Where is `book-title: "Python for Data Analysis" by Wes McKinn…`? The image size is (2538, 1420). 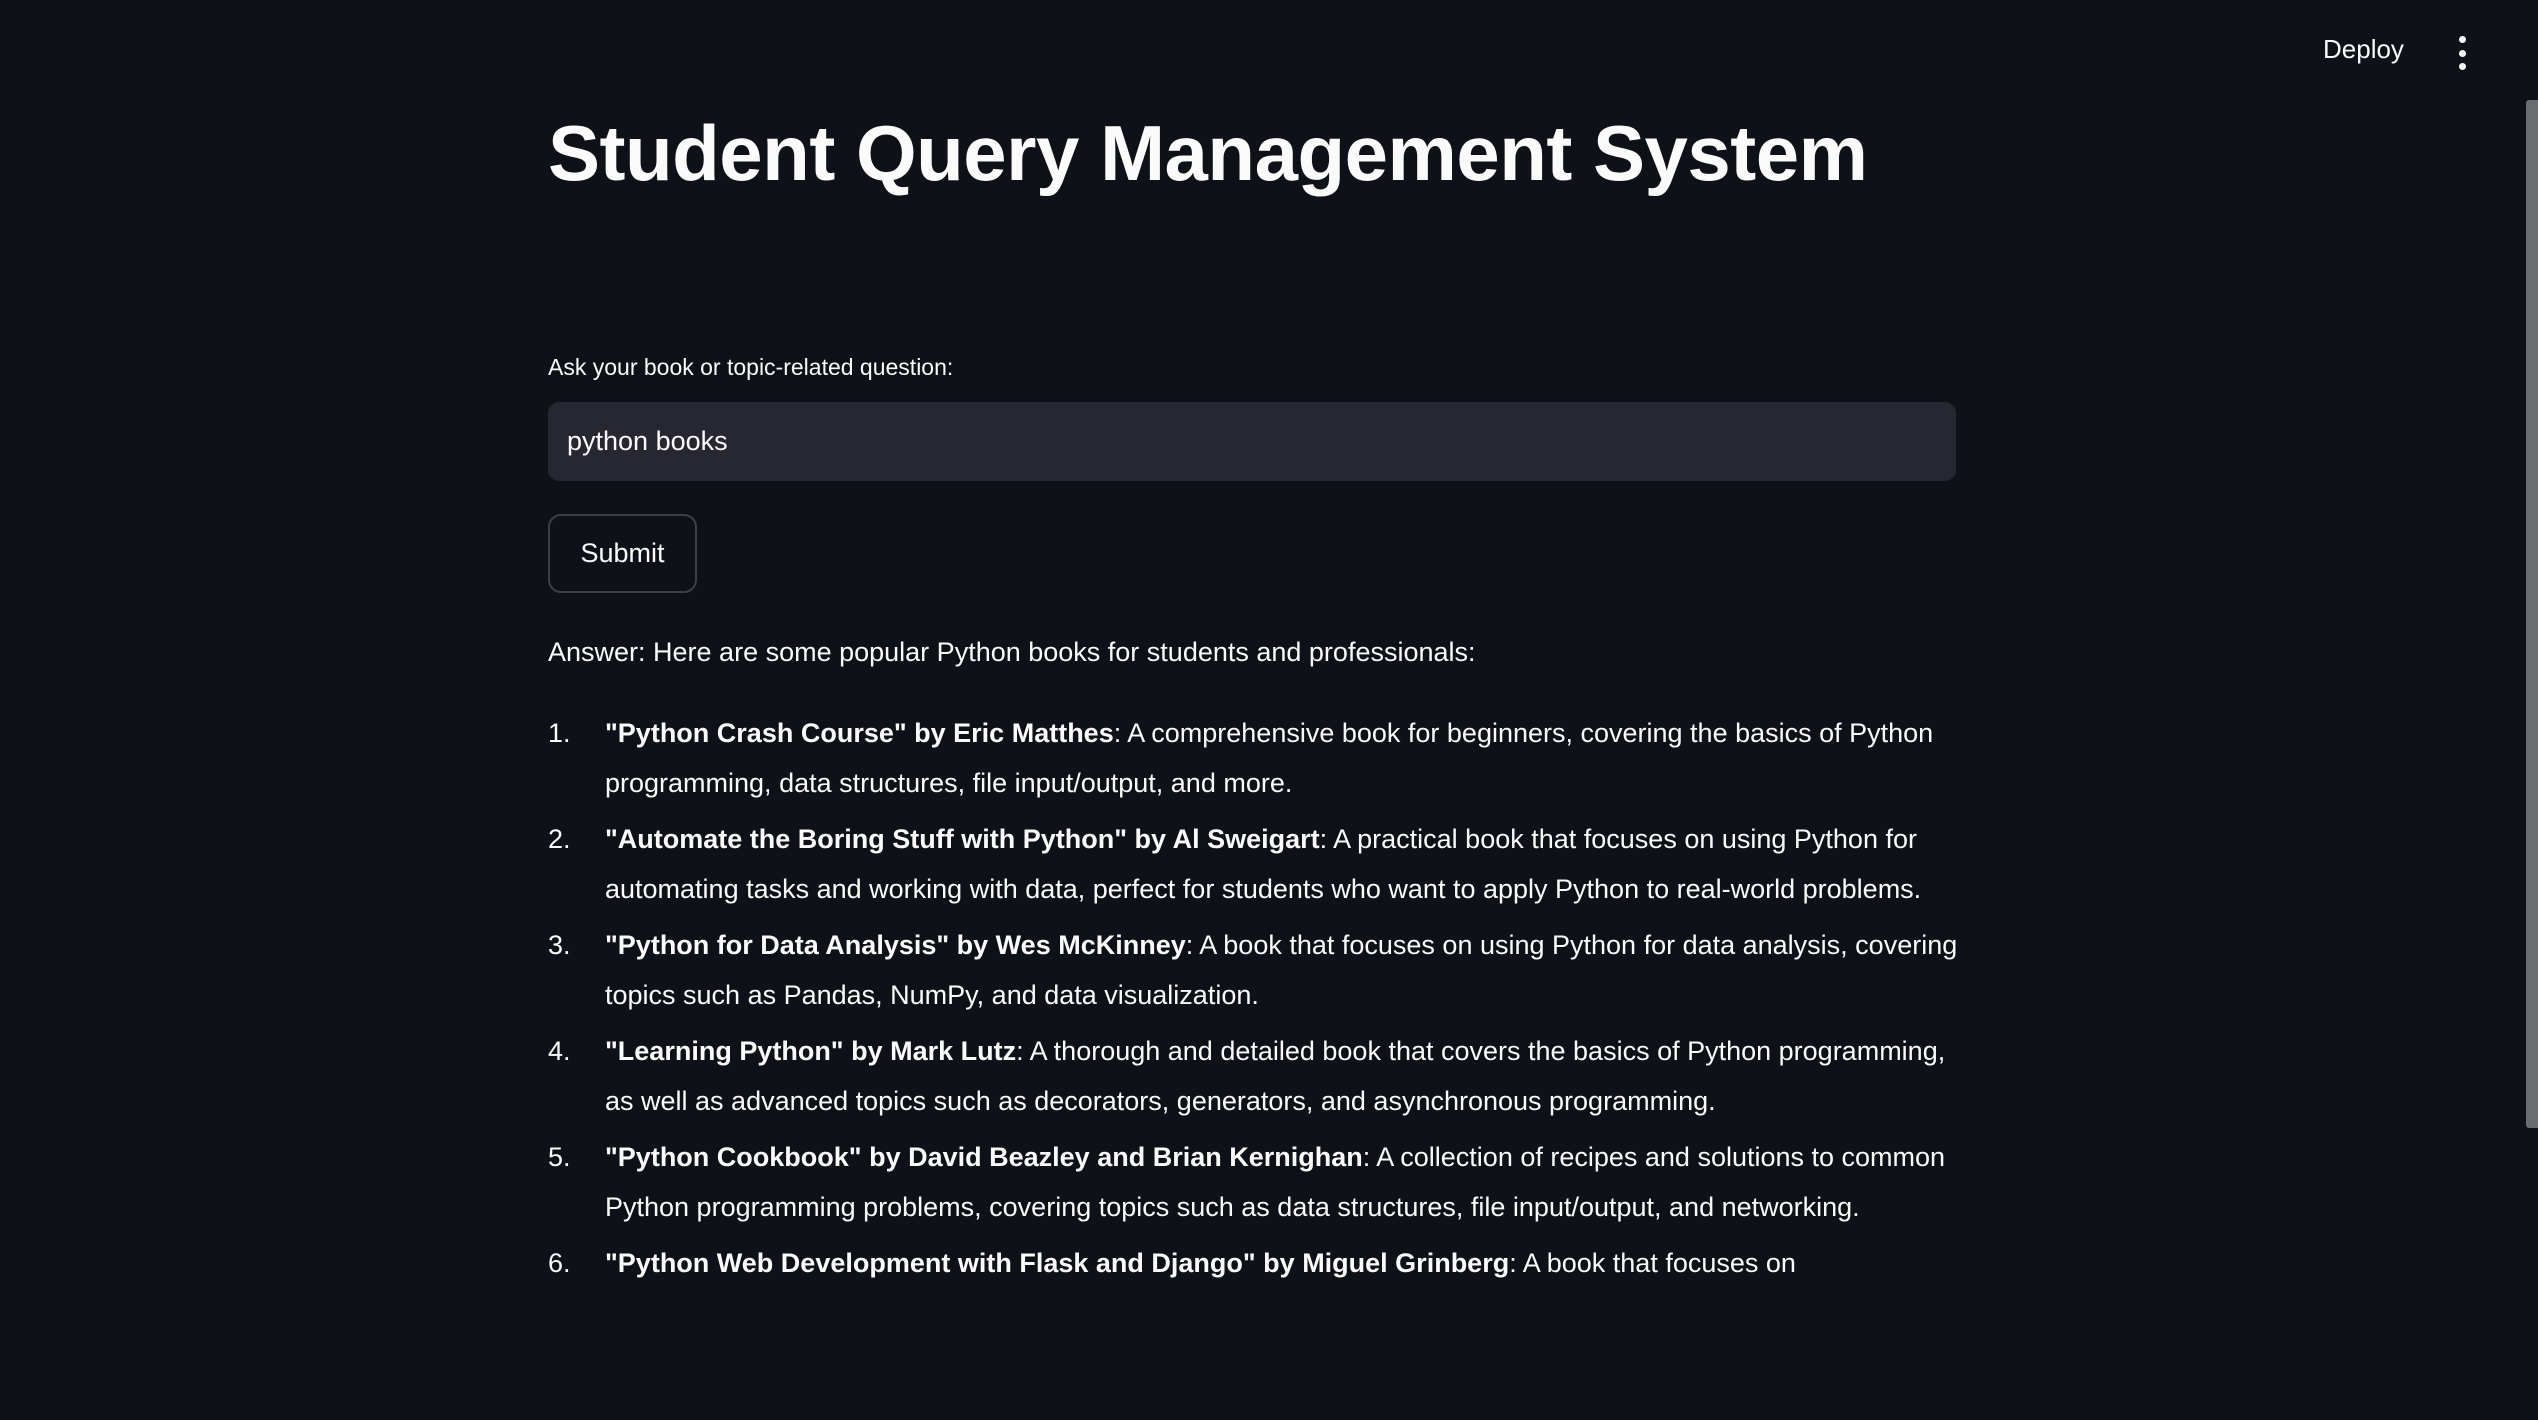 book-title: "Python for Data Analysis" by Wes McKinn… is located at coordinates (895, 945).